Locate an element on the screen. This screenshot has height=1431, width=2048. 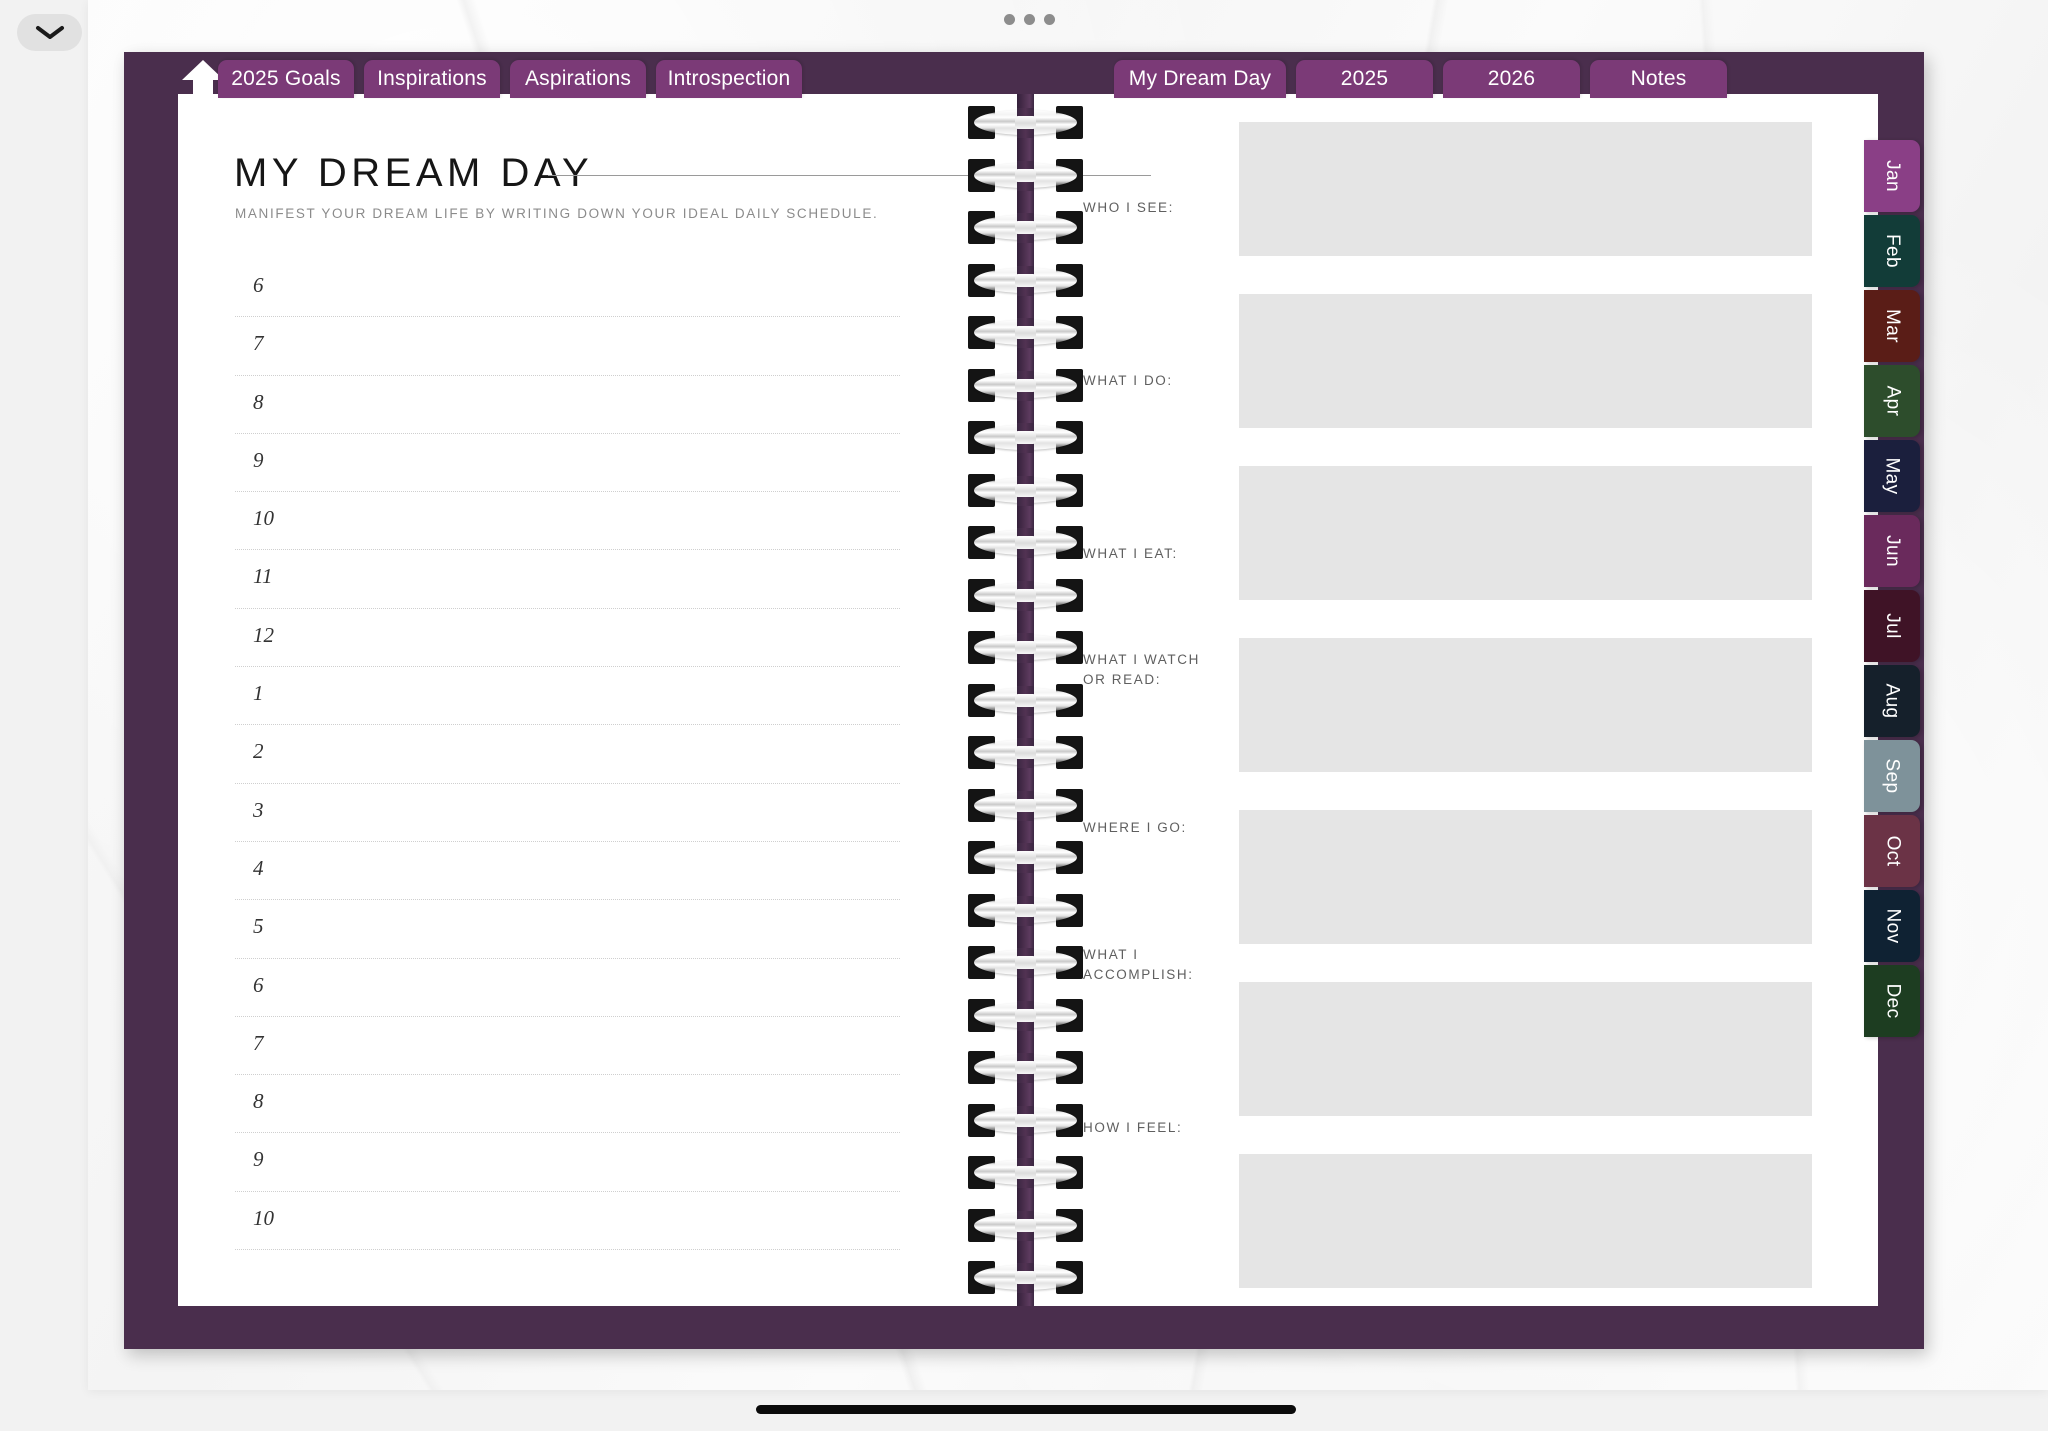
hour-row: 3 is located at coordinates (567, 813).